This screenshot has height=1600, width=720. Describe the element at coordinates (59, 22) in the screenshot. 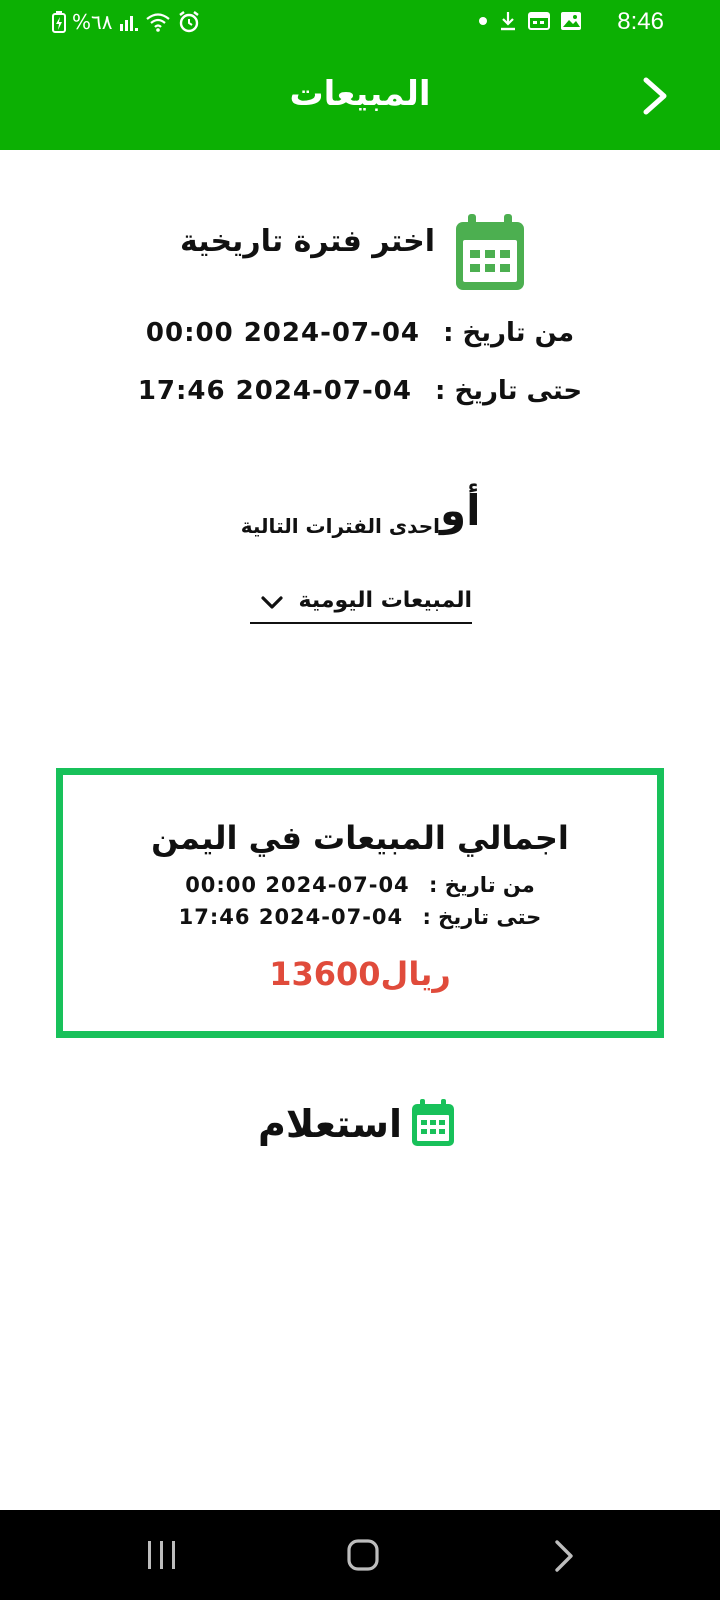

I see `battery-charging-icon` at that location.